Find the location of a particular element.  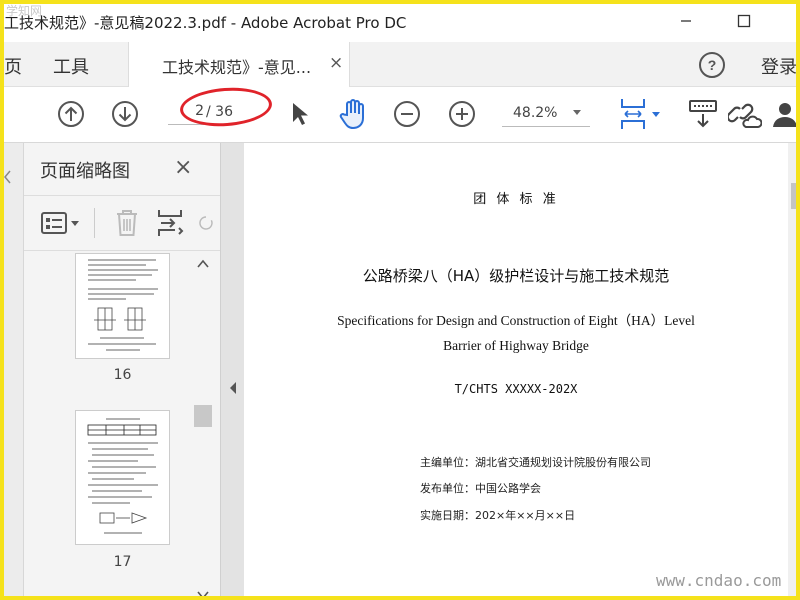

trash-icon is located at coordinates (127, 223).